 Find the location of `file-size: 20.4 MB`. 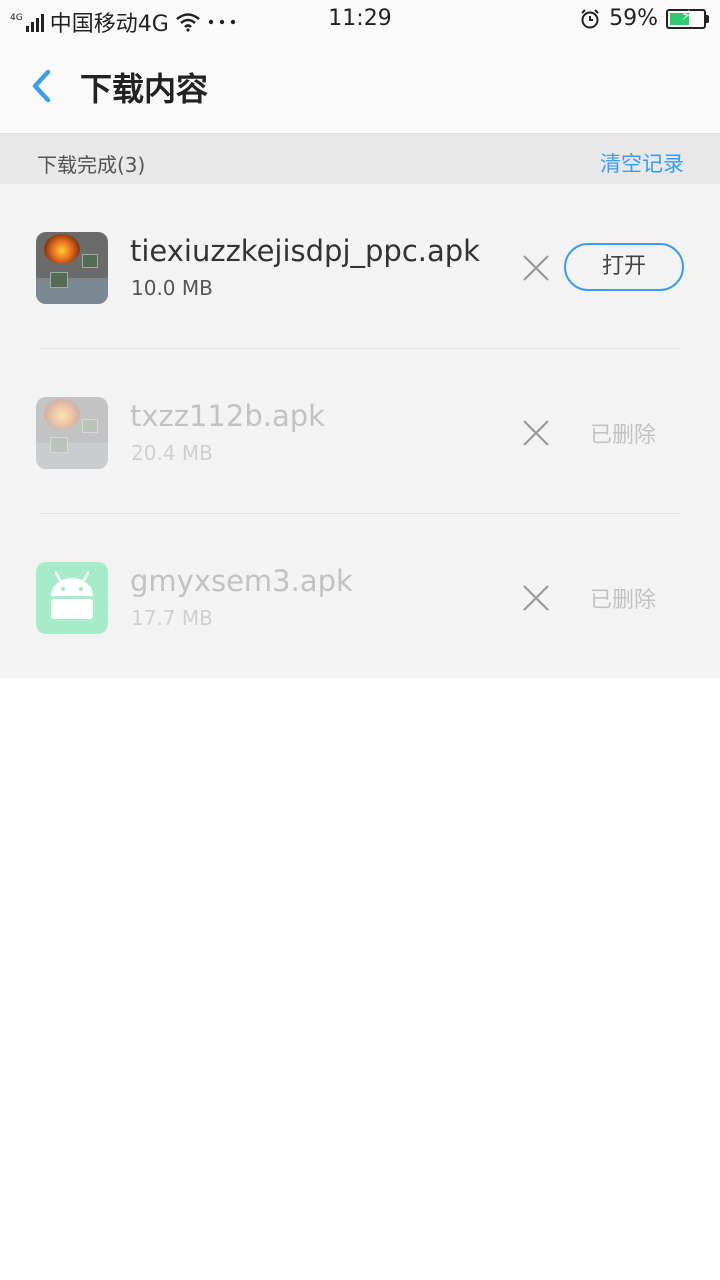

file-size: 20.4 MB is located at coordinates (172, 453).